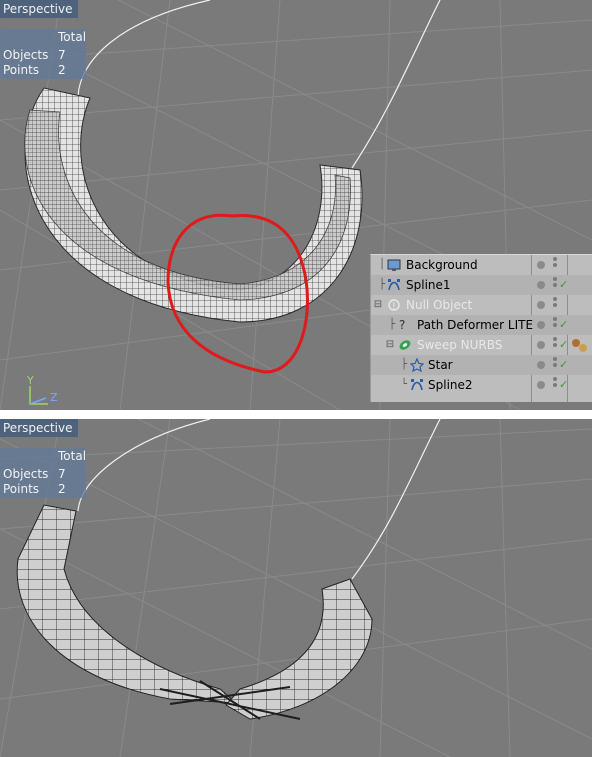 The width and height of the screenshot is (592, 757). I want to click on object-name: Spline2, so click(450, 385).